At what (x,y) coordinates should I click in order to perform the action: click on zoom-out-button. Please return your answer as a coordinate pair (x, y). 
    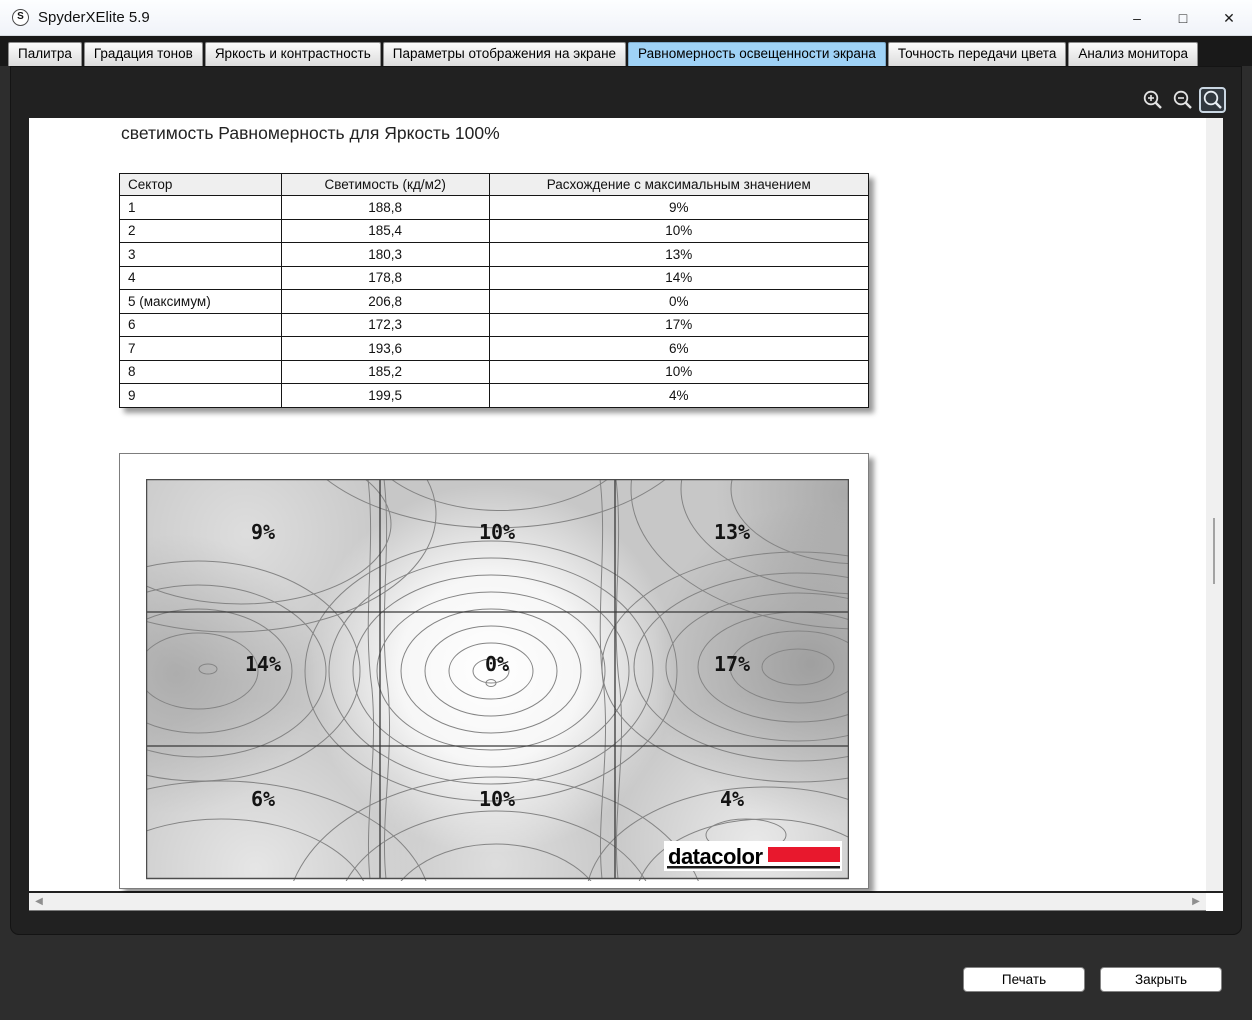
    Looking at the image, I should click on (1182, 100).